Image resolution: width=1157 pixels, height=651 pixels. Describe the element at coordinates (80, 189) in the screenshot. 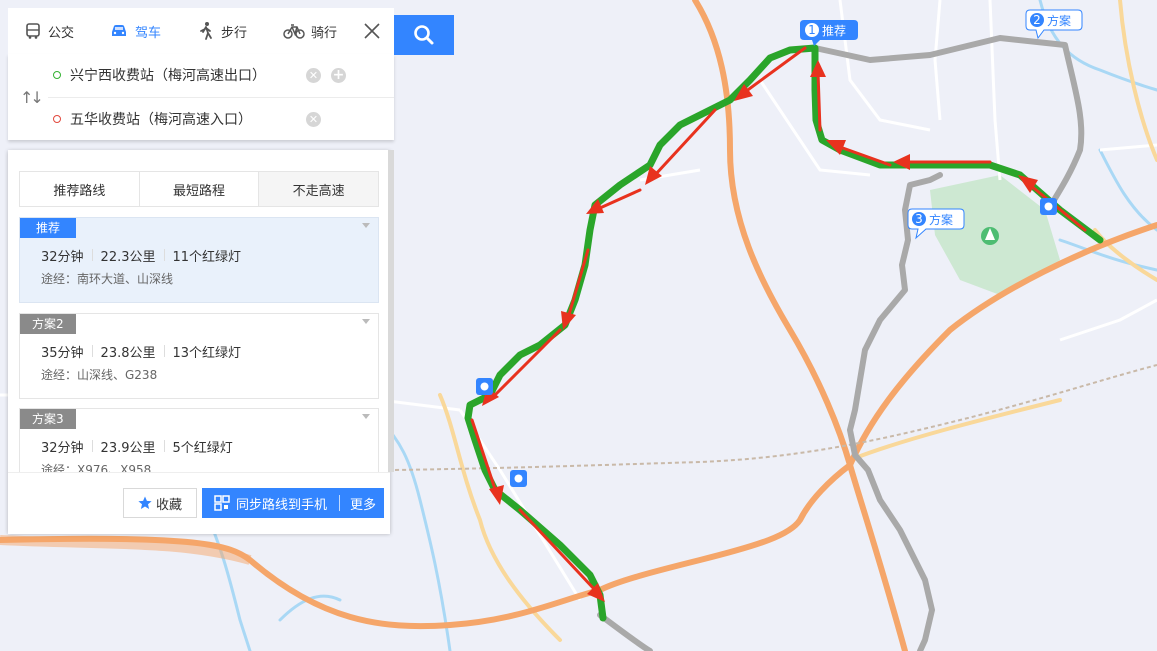

I see `tab-recommended: 推荐路线` at that location.